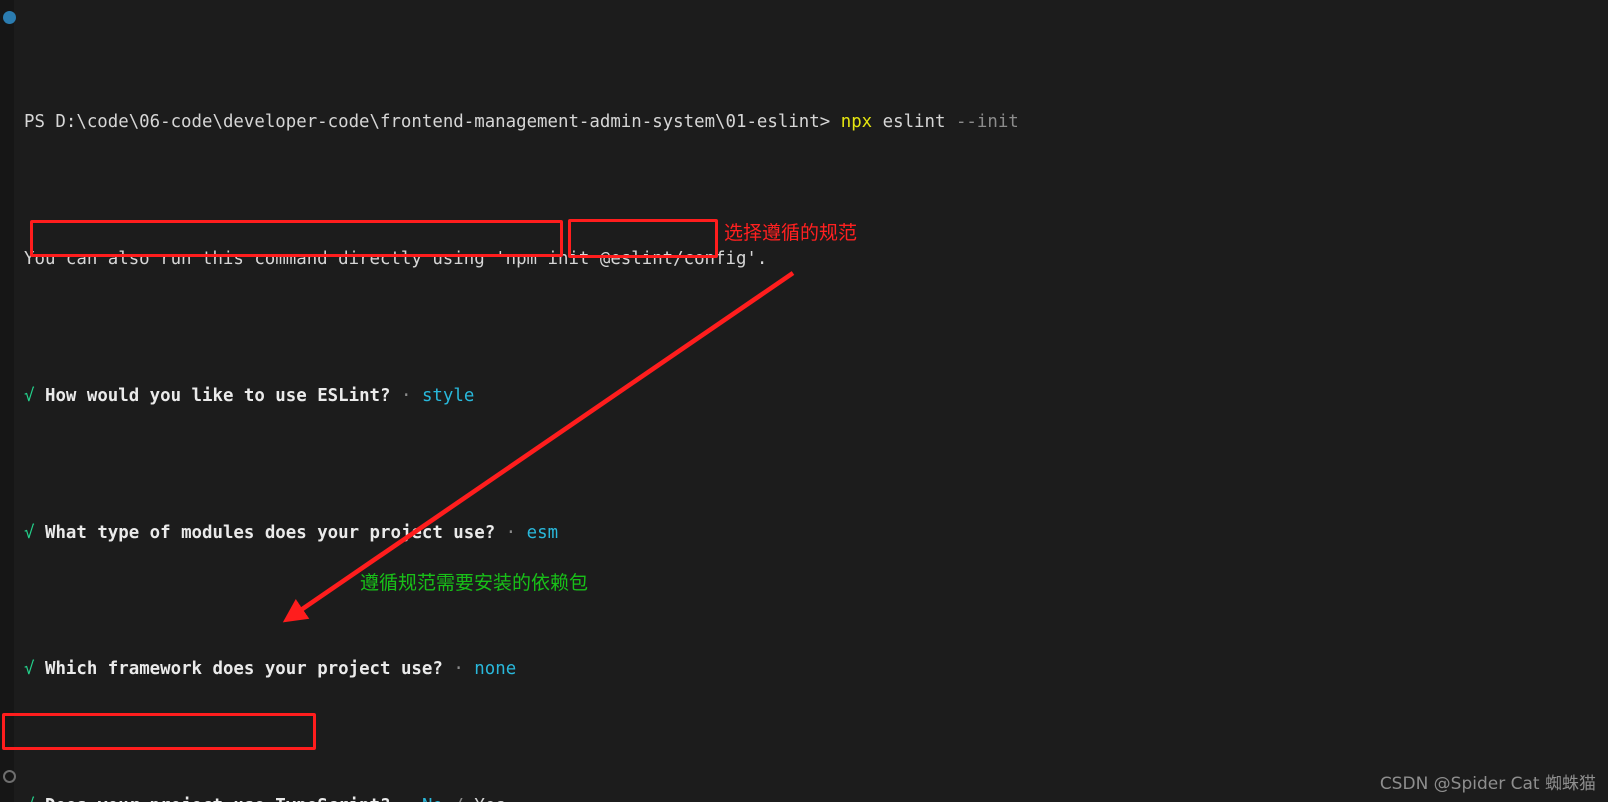 The height and width of the screenshot is (802, 1608). What do you see at coordinates (489, 799) in the screenshot?
I see `answer-value-alternate: Yes` at bounding box center [489, 799].